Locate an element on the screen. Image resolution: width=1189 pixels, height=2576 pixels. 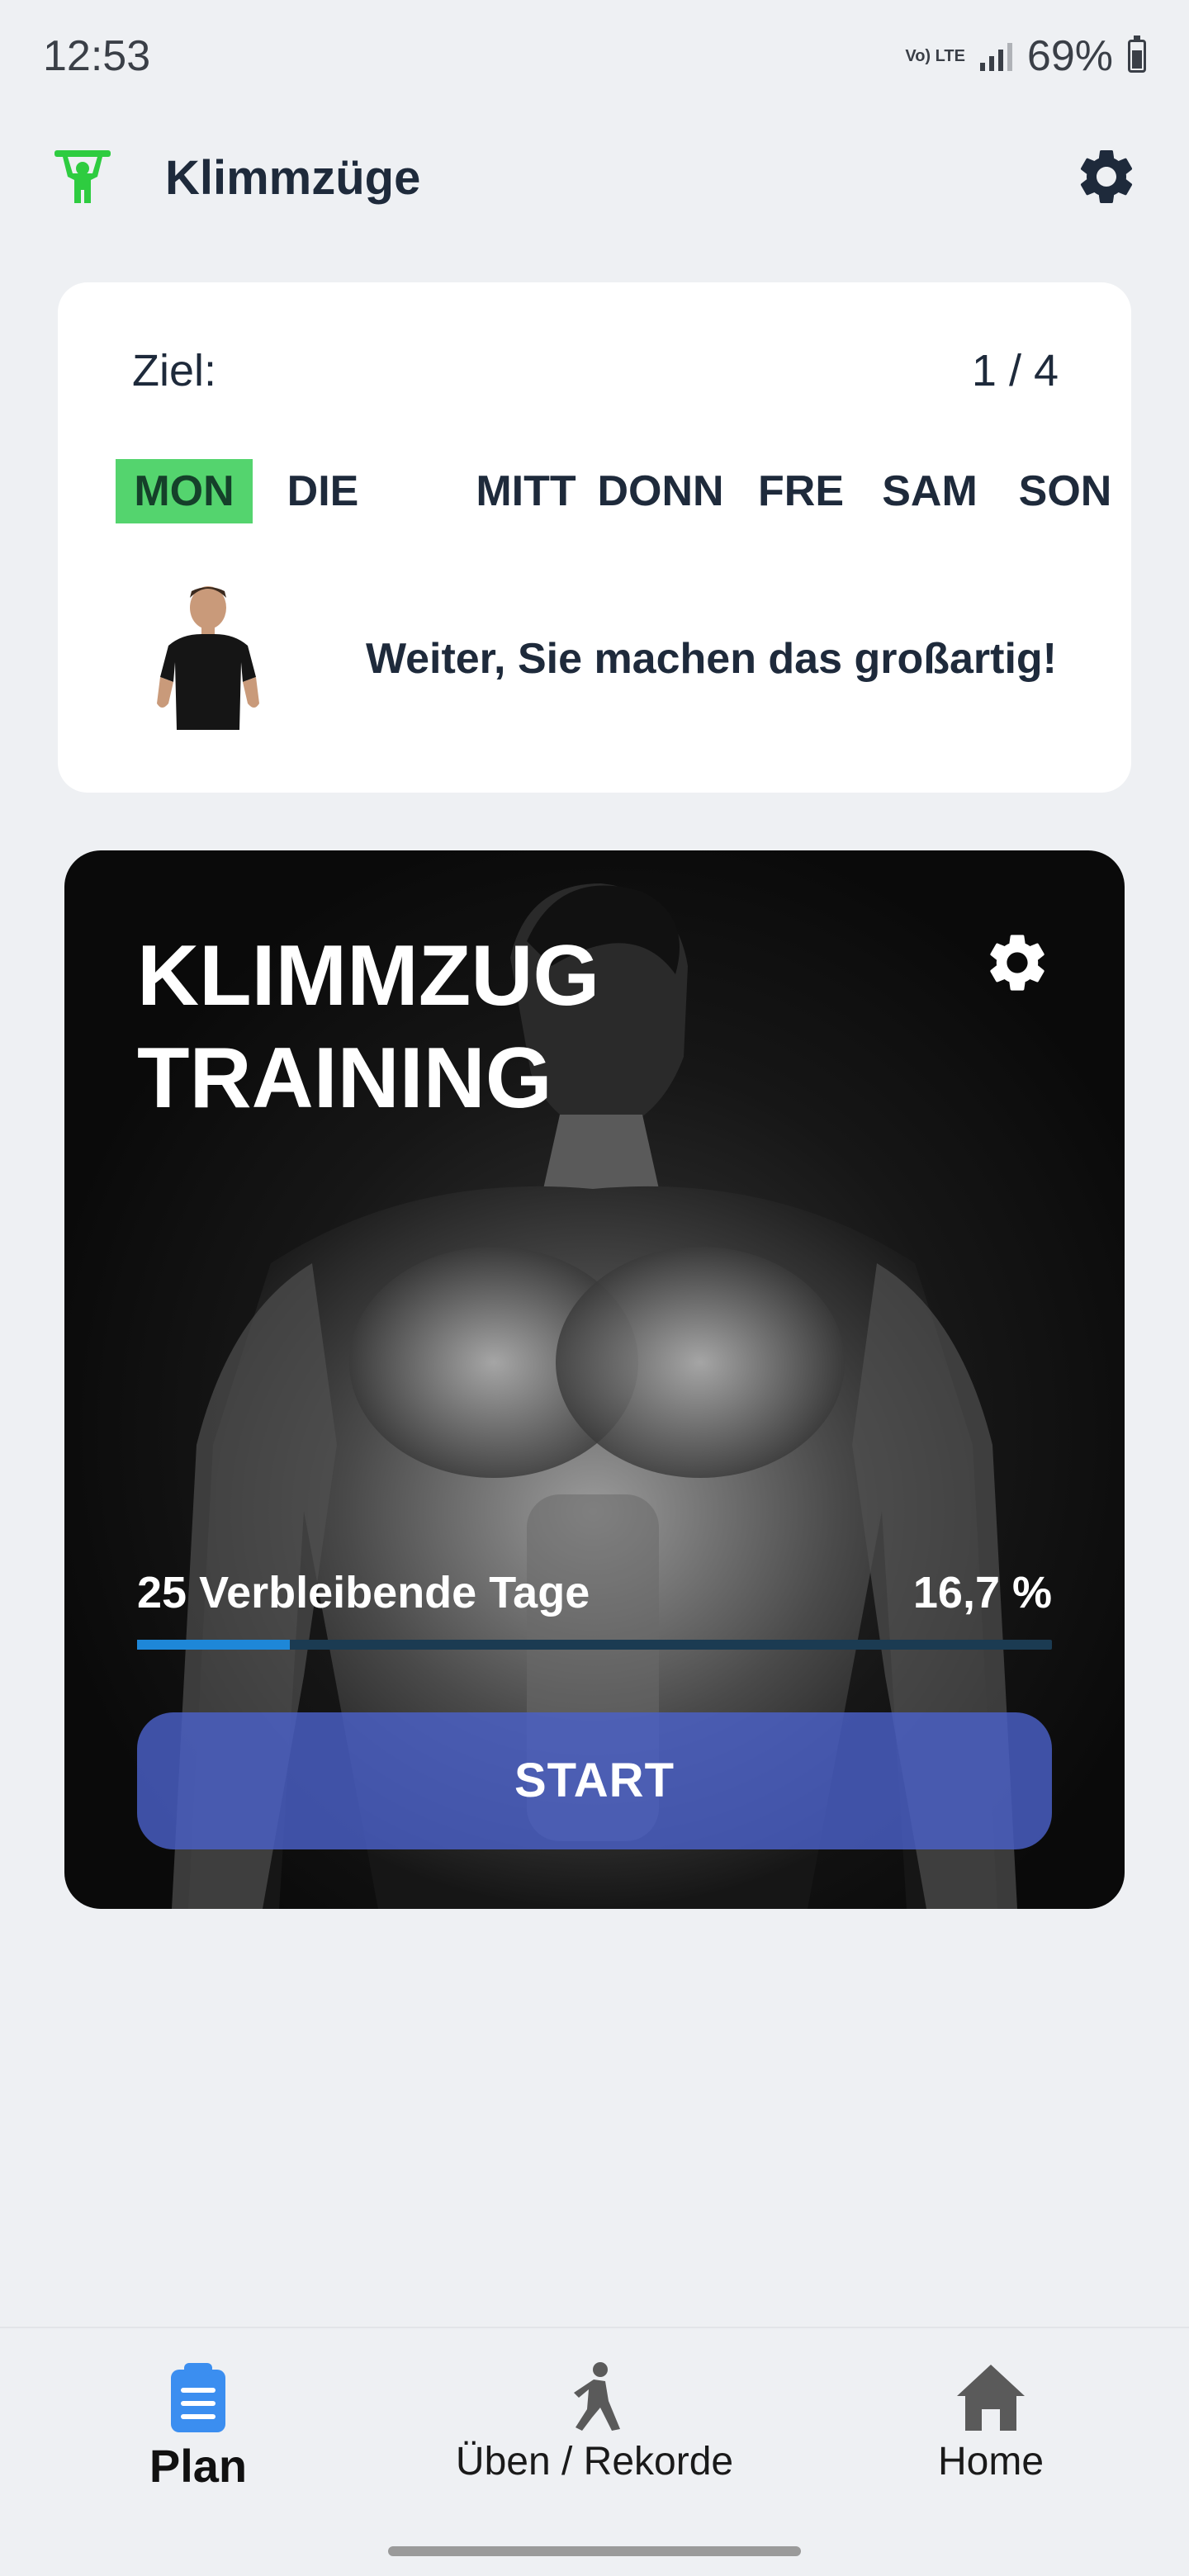
stretch-figure-icon is located at coordinates (597, 2396).